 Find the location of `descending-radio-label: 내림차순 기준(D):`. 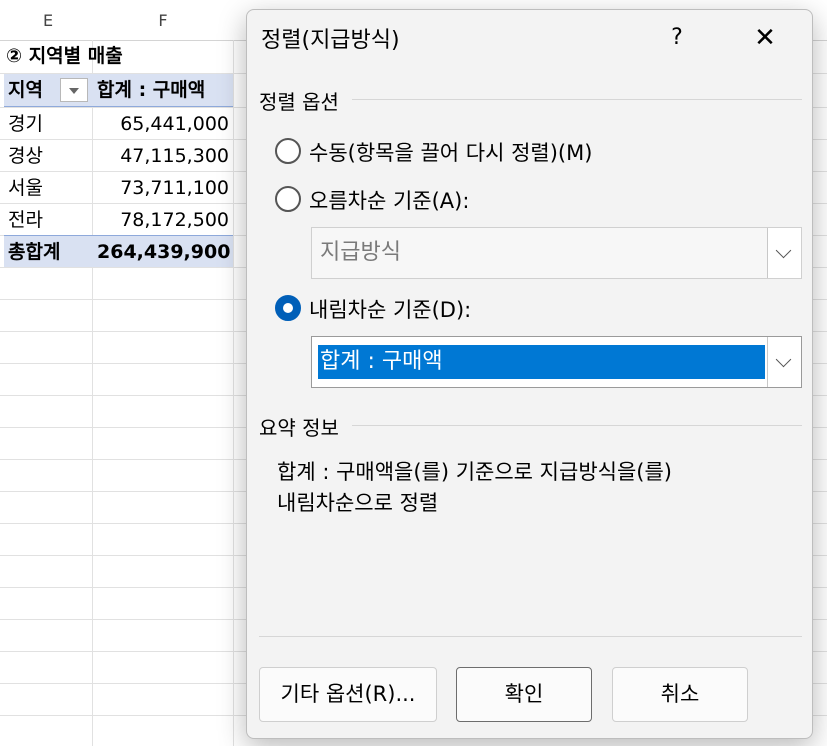

descending-radio-label: 내림차순 기준(D): is located at coordinates (390, 309).